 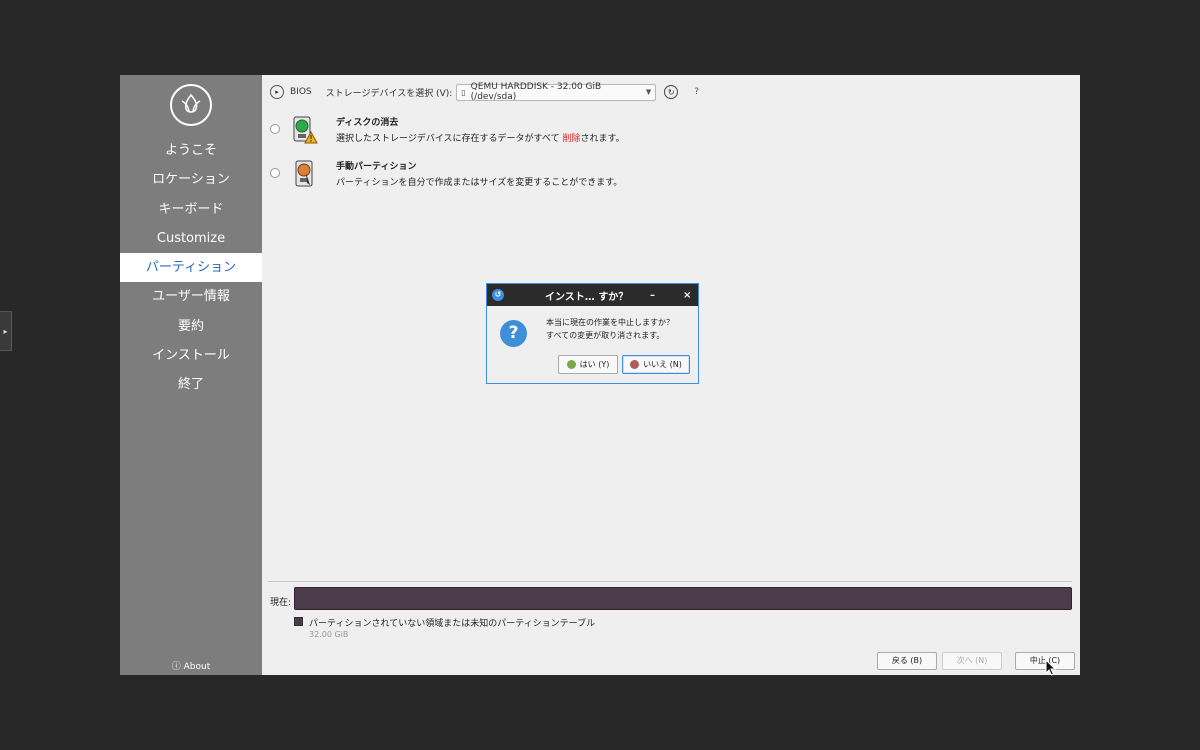 What do you see at coordinates (652, 295) in the screenshot?
I see `minimize-icon: –` at bounding box center [652, 295].